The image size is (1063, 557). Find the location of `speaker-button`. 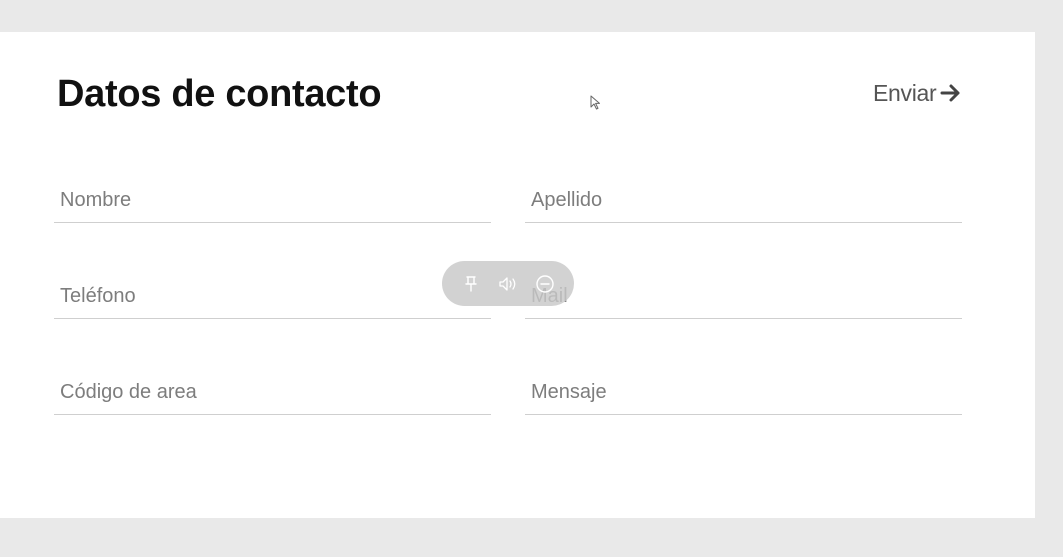

speaker-button is located at coordinates (508, 284).